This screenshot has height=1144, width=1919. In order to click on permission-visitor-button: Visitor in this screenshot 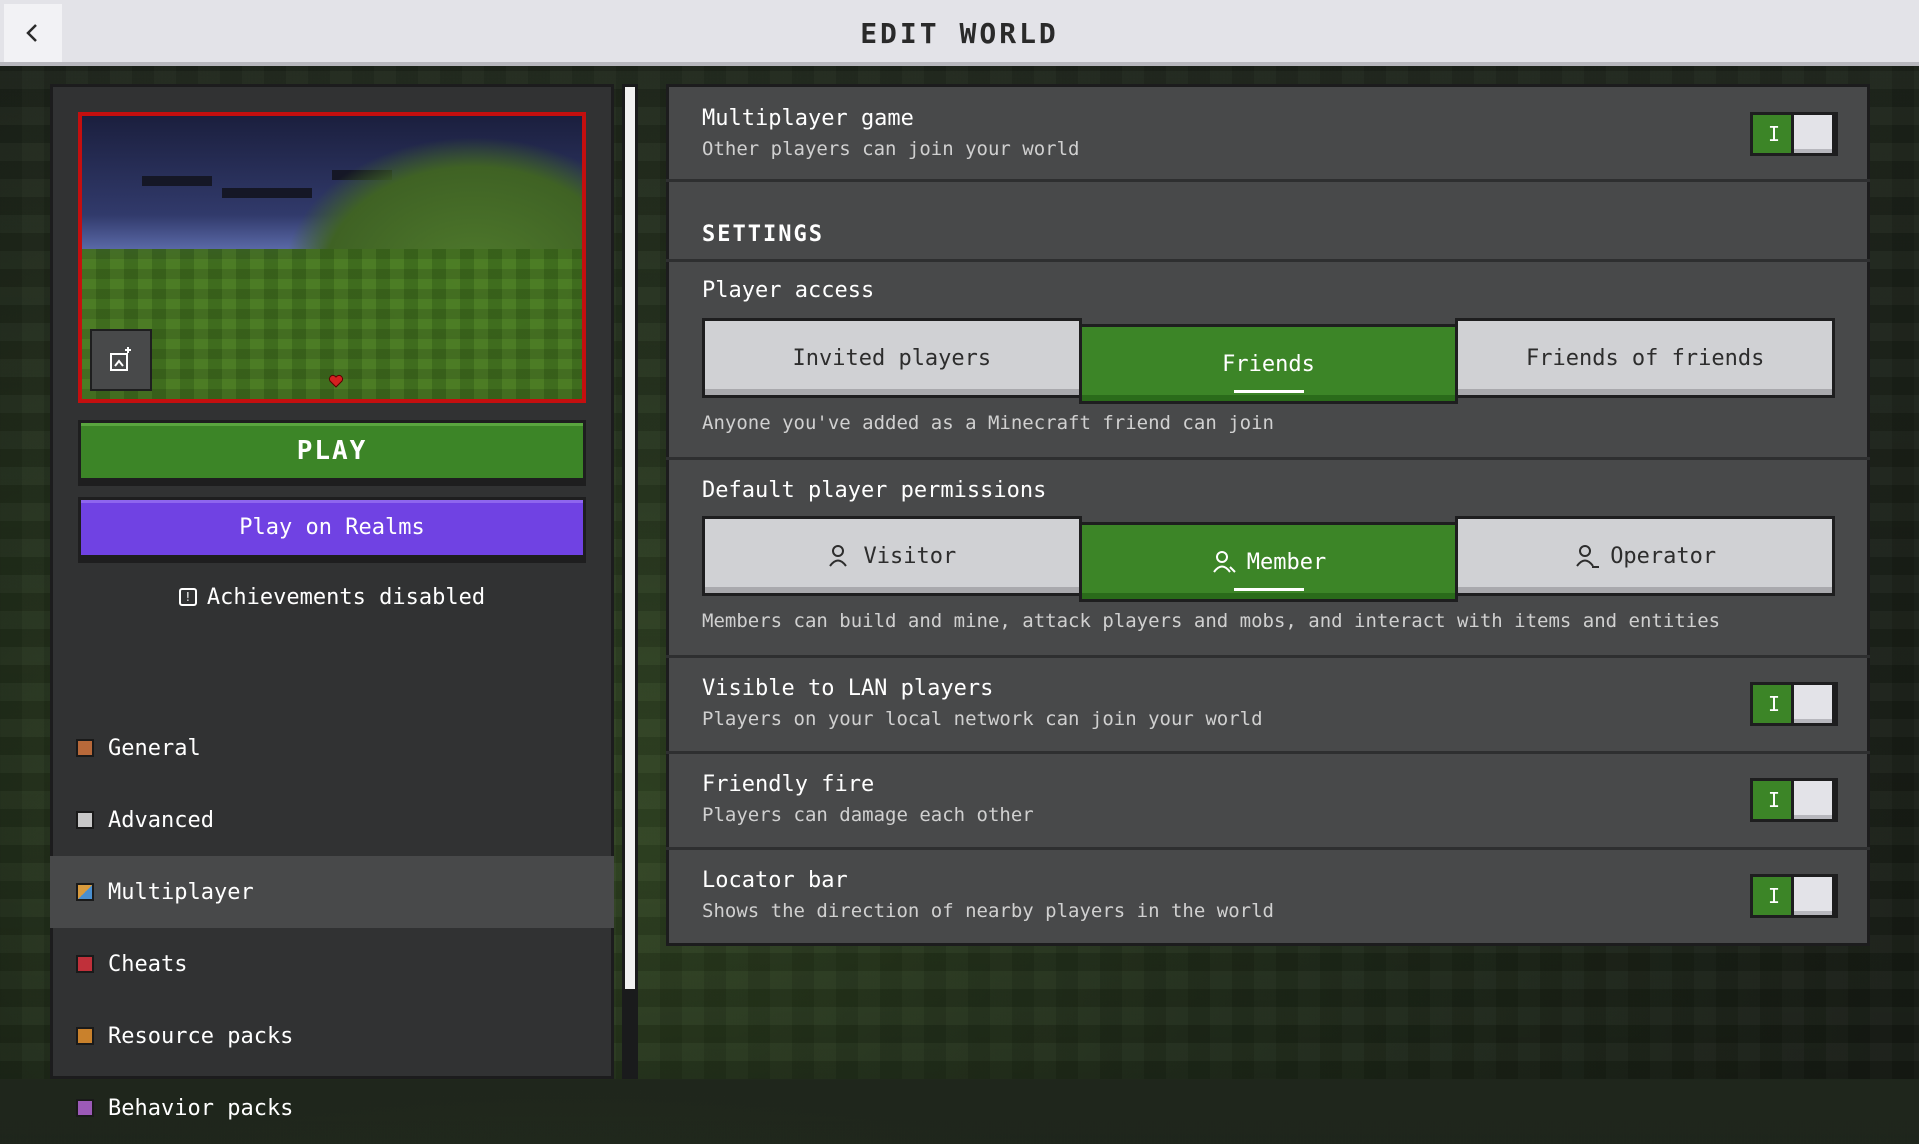, I will do `click(892, 556)`.